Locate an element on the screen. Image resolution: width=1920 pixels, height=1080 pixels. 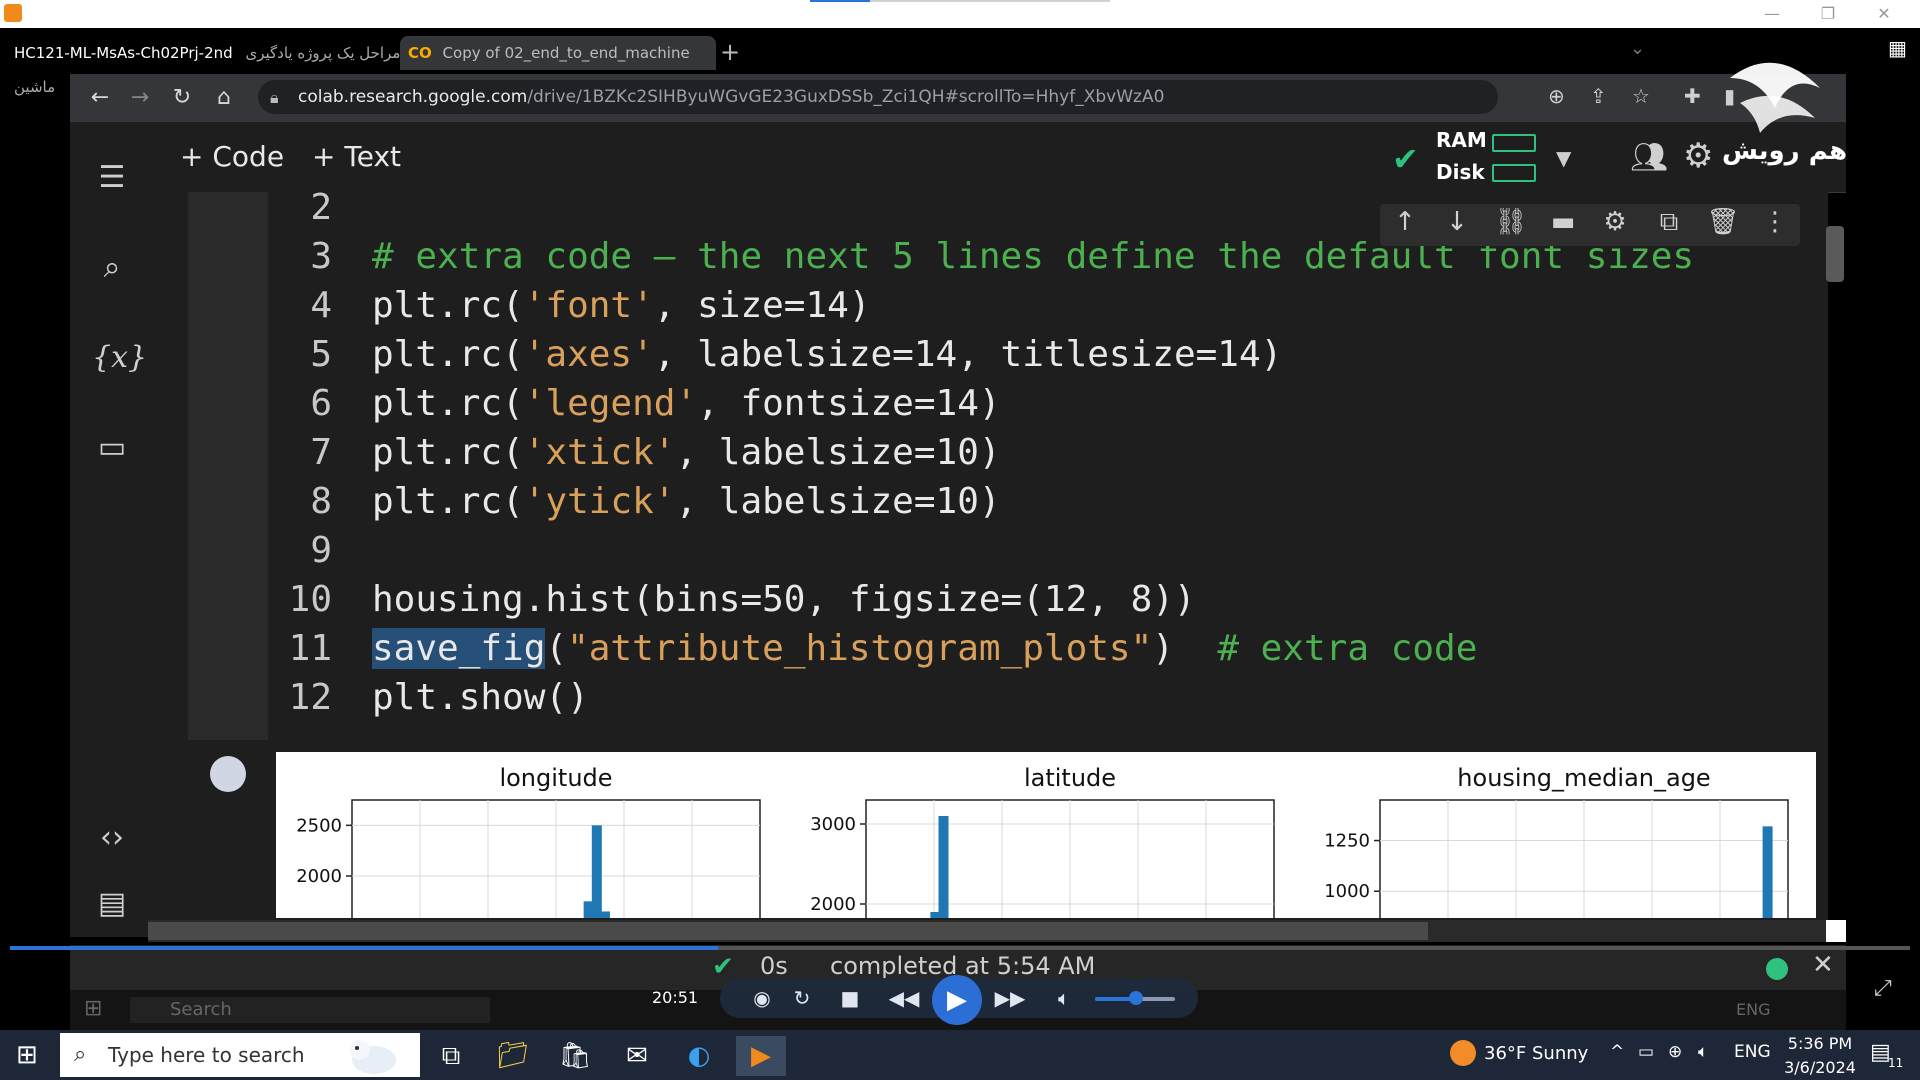
share-icon: ⇪ is located at coordinates (1598, 96).